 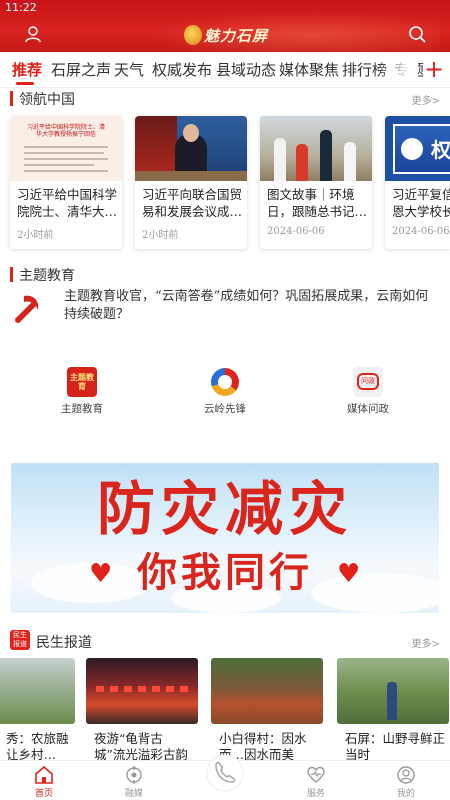 I want to click on nav-label: 服务, so click(x=315, y=794).